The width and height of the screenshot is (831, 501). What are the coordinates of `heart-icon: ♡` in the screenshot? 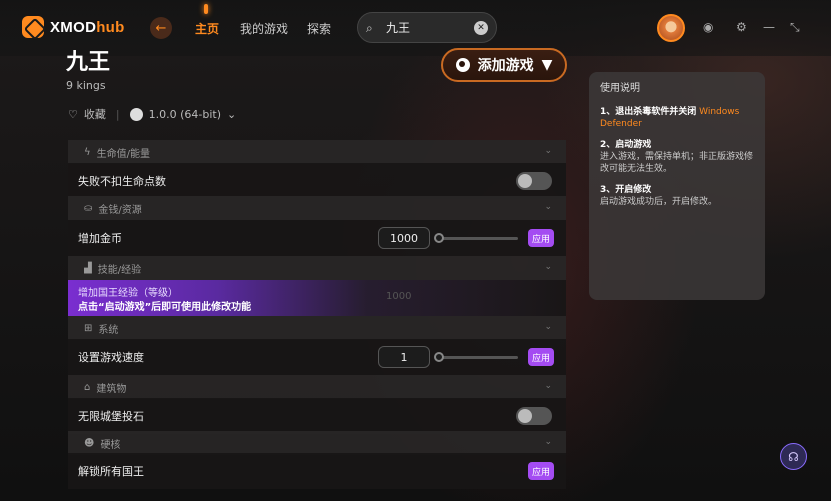 It's located at (73, 114).